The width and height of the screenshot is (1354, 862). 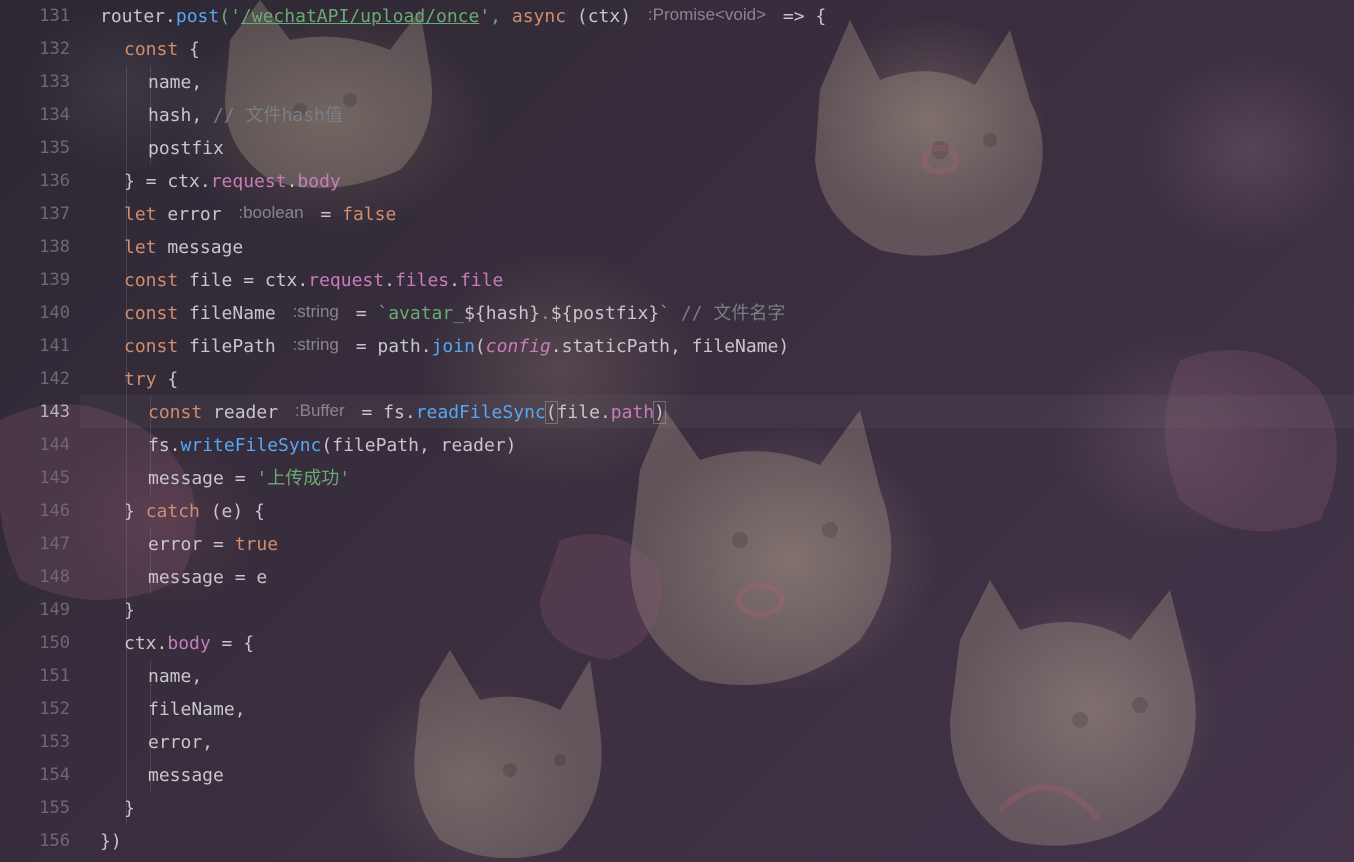 What do you see at coordinates (251, 445) in the screenshot?
I see `code-token-function: writeFileSync` at bounding box center [251, 445].